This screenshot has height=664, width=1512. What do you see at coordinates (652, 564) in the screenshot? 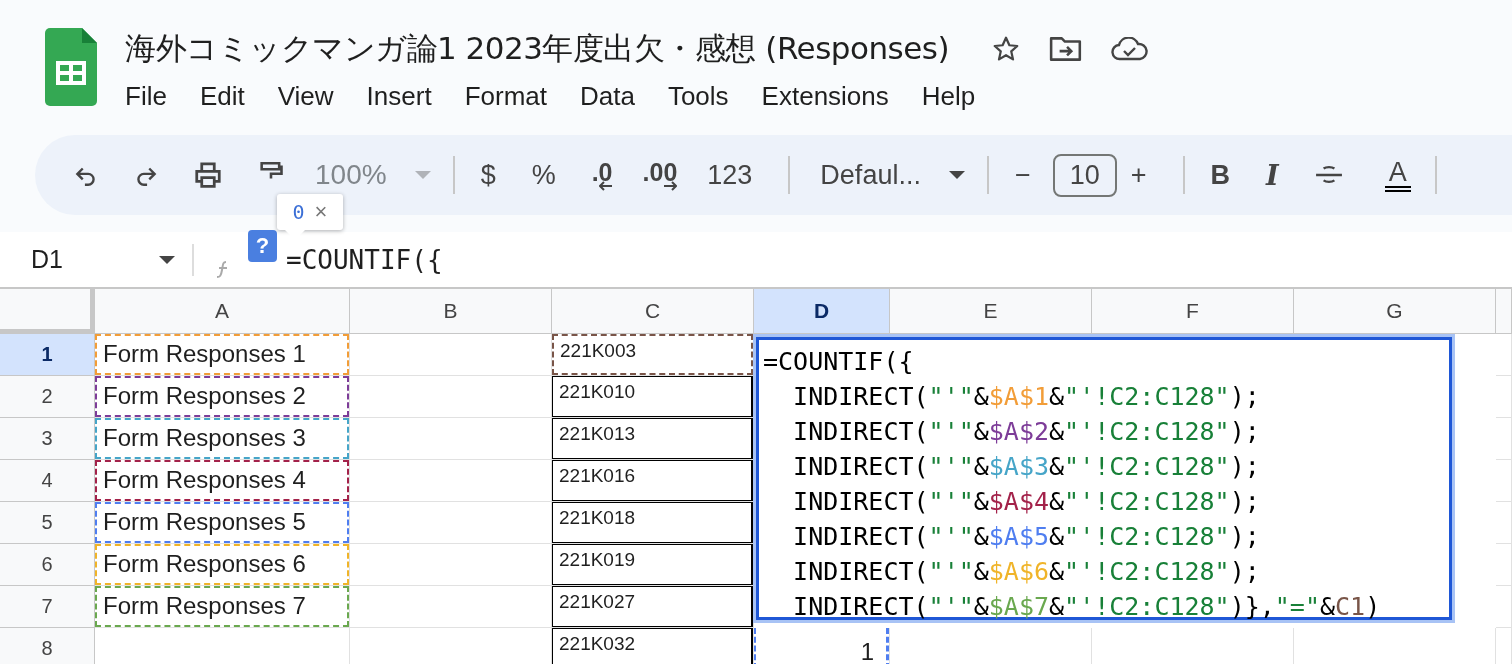
I see `bordered-cell: 221K019` at bounding box center [652, 564].